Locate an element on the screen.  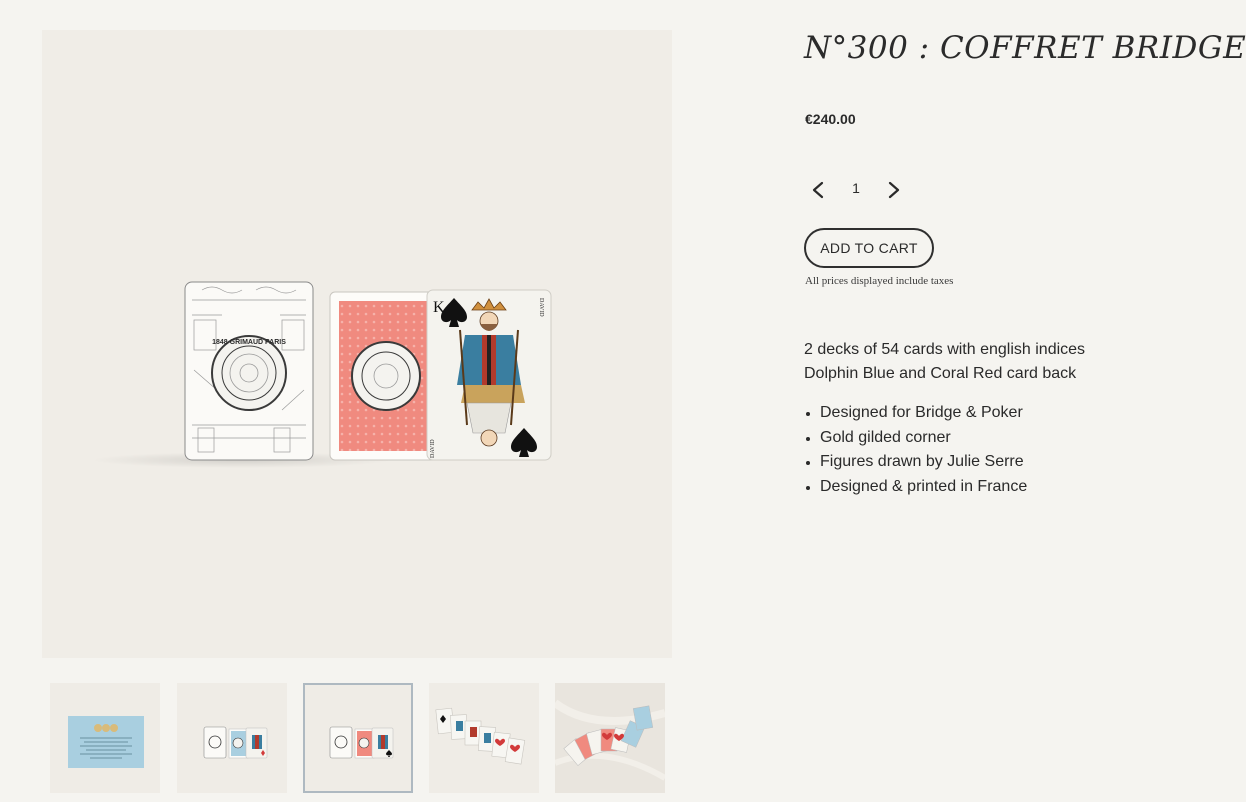
thumbnail-1-illustration is located at coordinates (106, 742).